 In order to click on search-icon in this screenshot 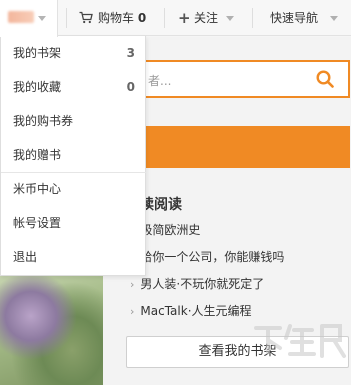, I will do `click(325, 79)`.